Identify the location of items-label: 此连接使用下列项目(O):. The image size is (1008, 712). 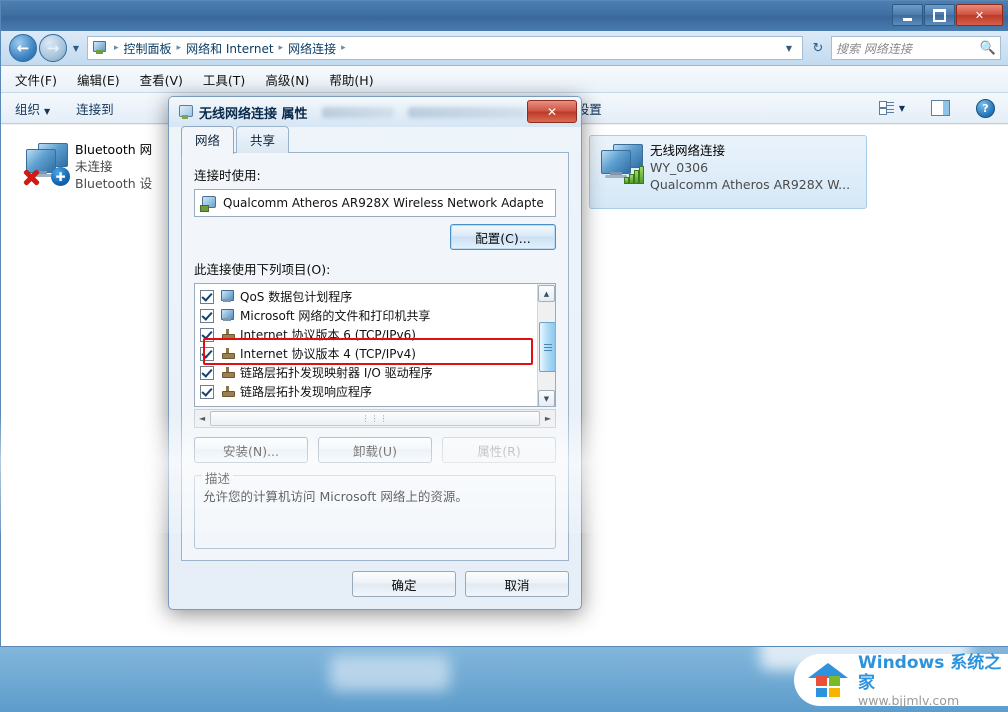
(262, 269).